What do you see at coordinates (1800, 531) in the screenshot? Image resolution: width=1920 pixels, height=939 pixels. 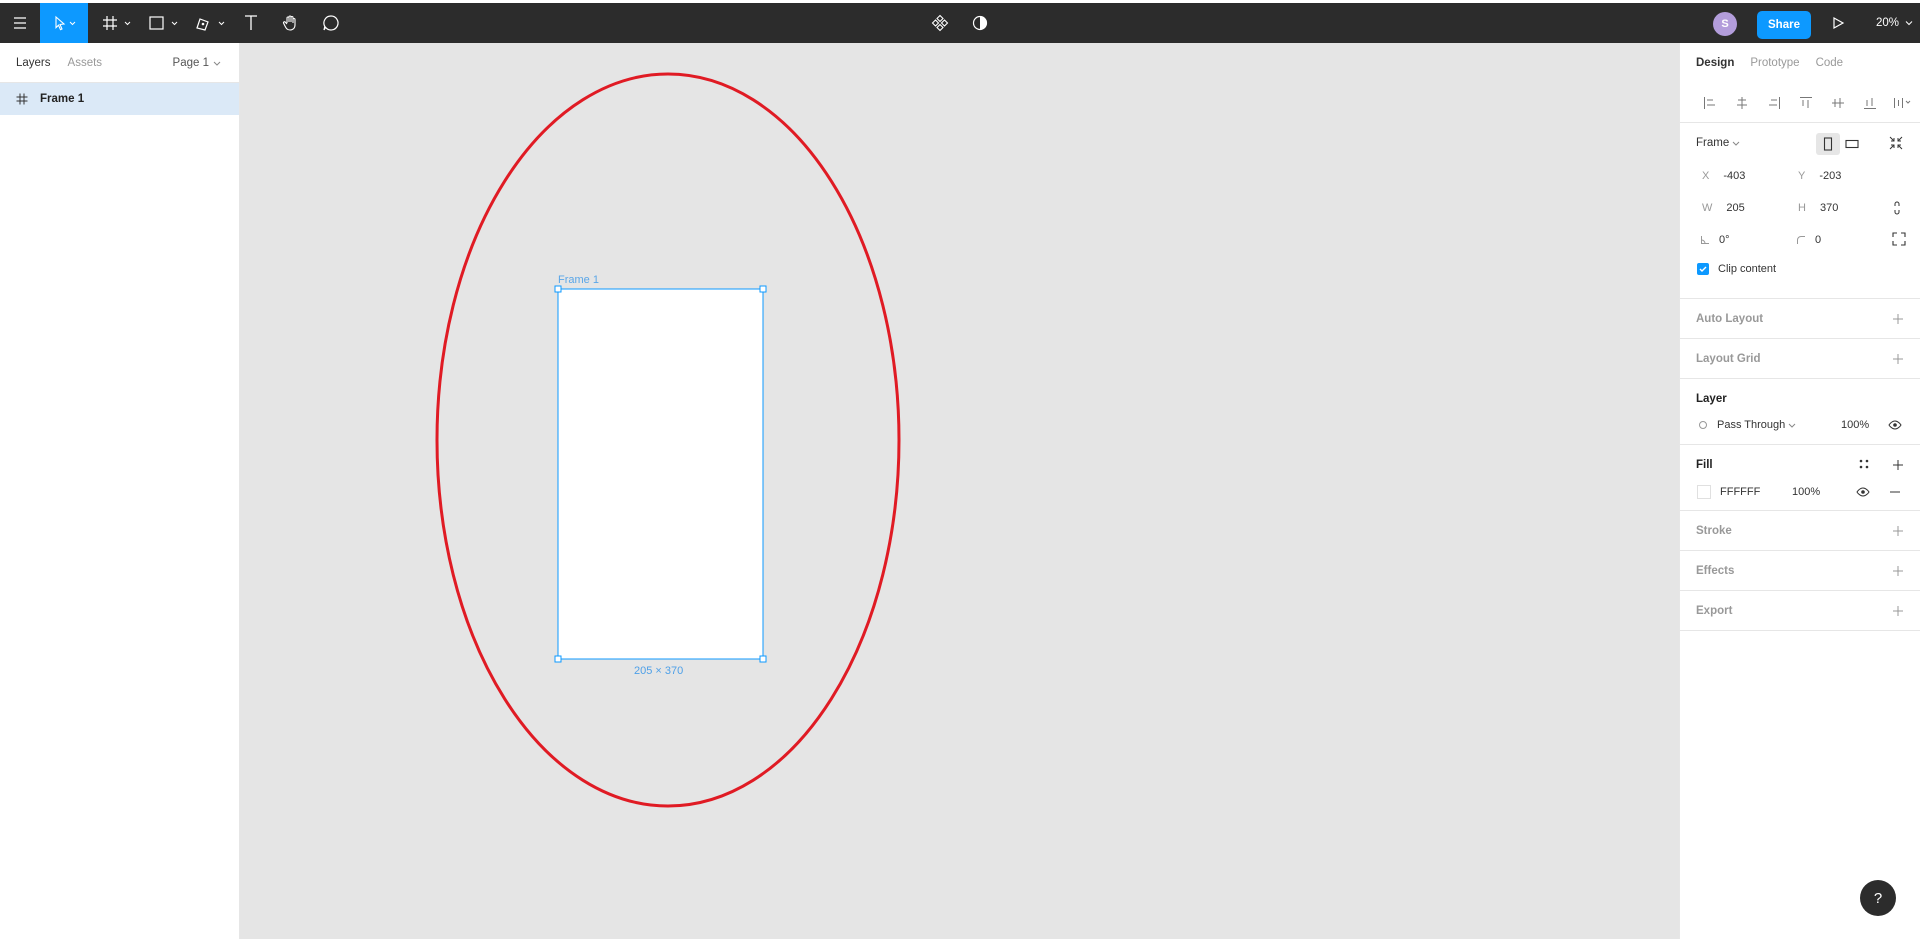 I see `stroke-section: Stroke` at bounding box center [1800, 531].